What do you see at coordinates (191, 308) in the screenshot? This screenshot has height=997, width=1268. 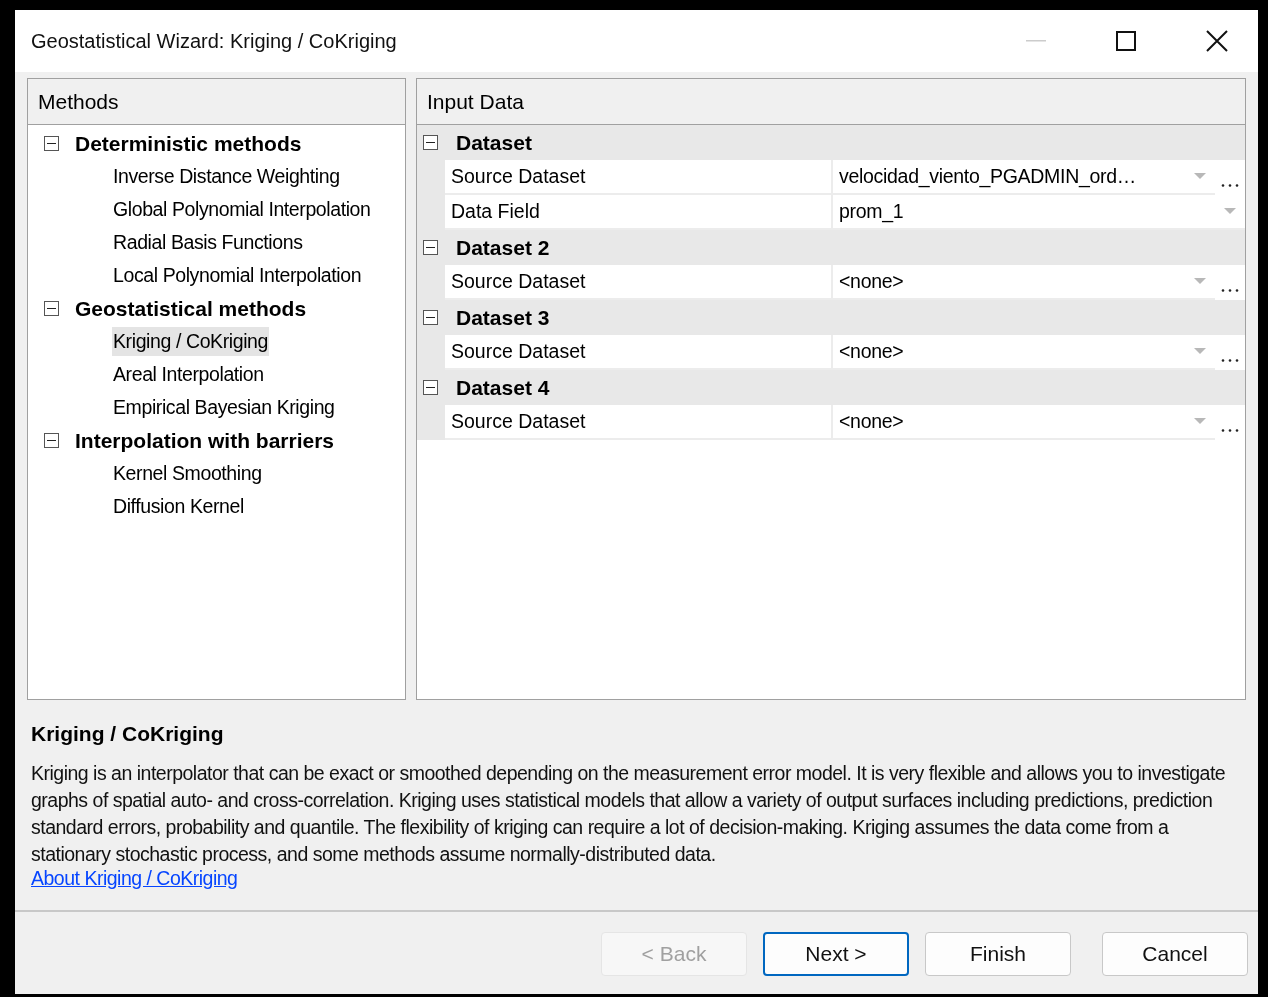 I see `tree-group-label: Geostatistical methods` at bounding box center [191, 308].